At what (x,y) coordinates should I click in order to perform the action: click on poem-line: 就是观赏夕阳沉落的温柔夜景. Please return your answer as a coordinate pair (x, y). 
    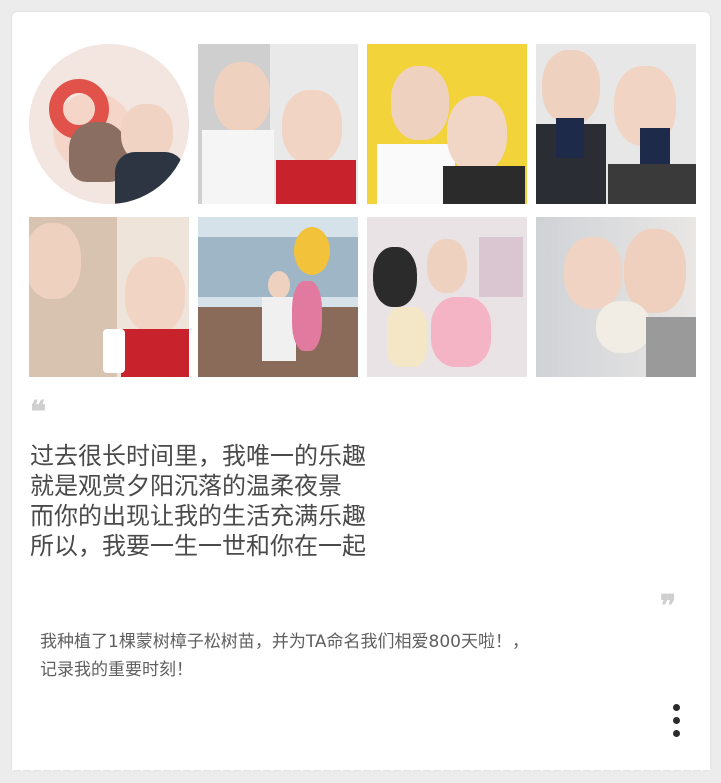
    Looking at the image, I should click on (186, 486).